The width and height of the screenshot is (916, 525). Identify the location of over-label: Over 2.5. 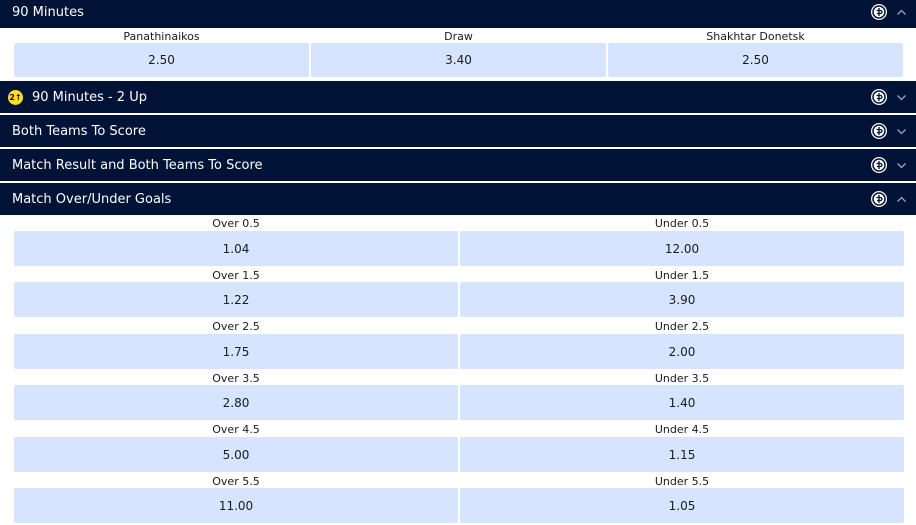
(236, 326).